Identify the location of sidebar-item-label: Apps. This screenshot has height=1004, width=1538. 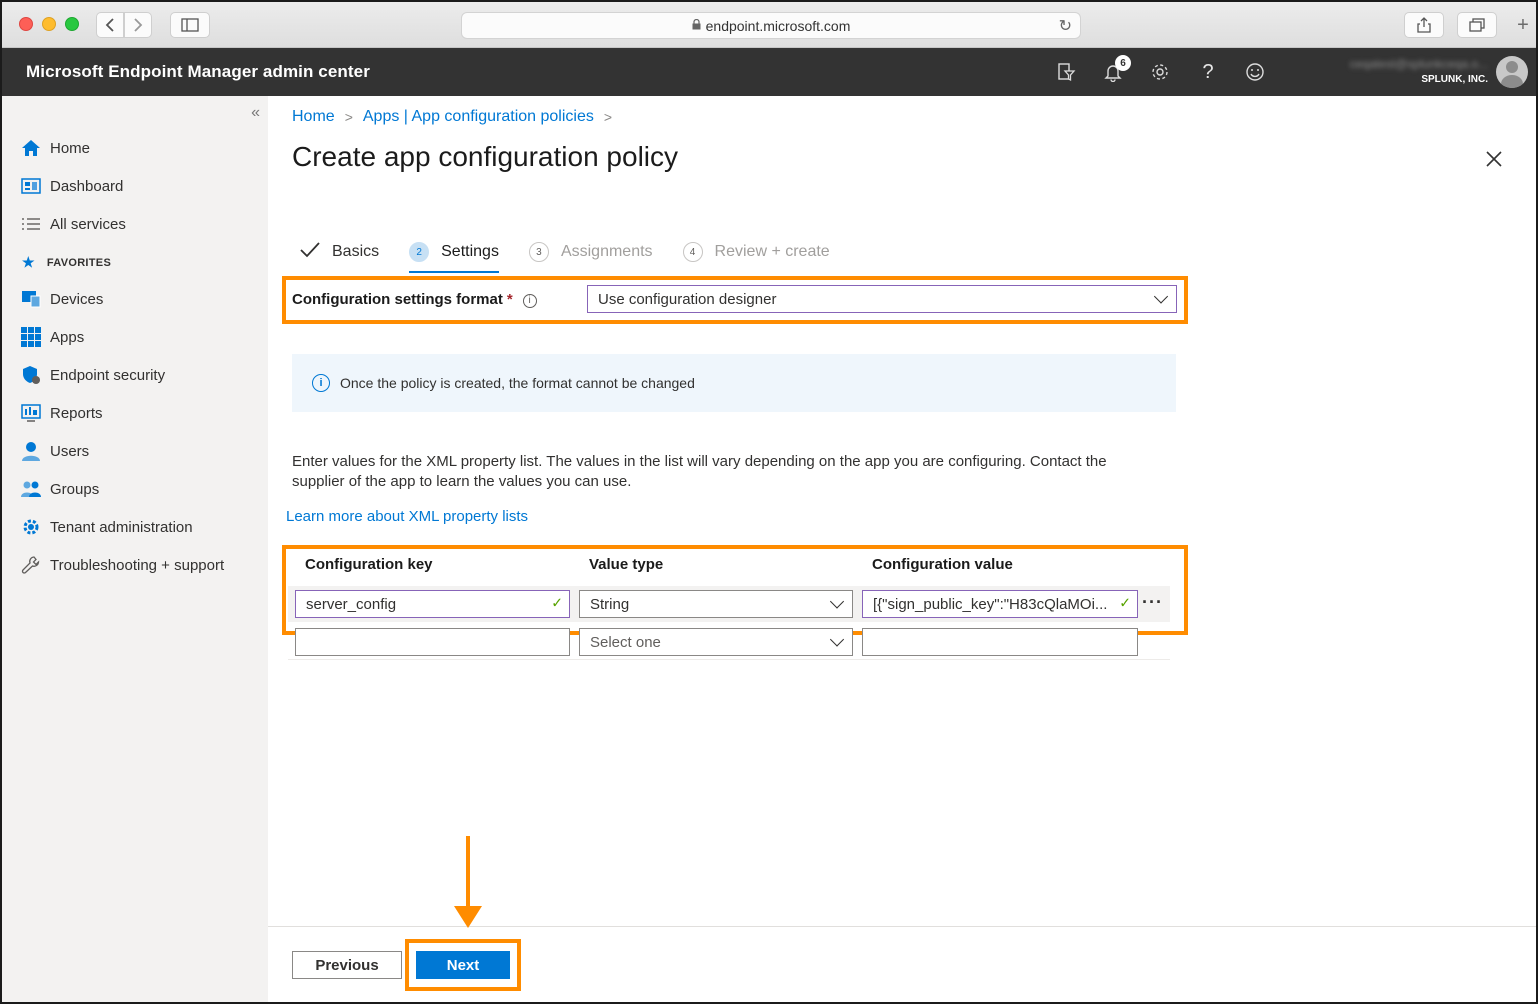
(67, 337).